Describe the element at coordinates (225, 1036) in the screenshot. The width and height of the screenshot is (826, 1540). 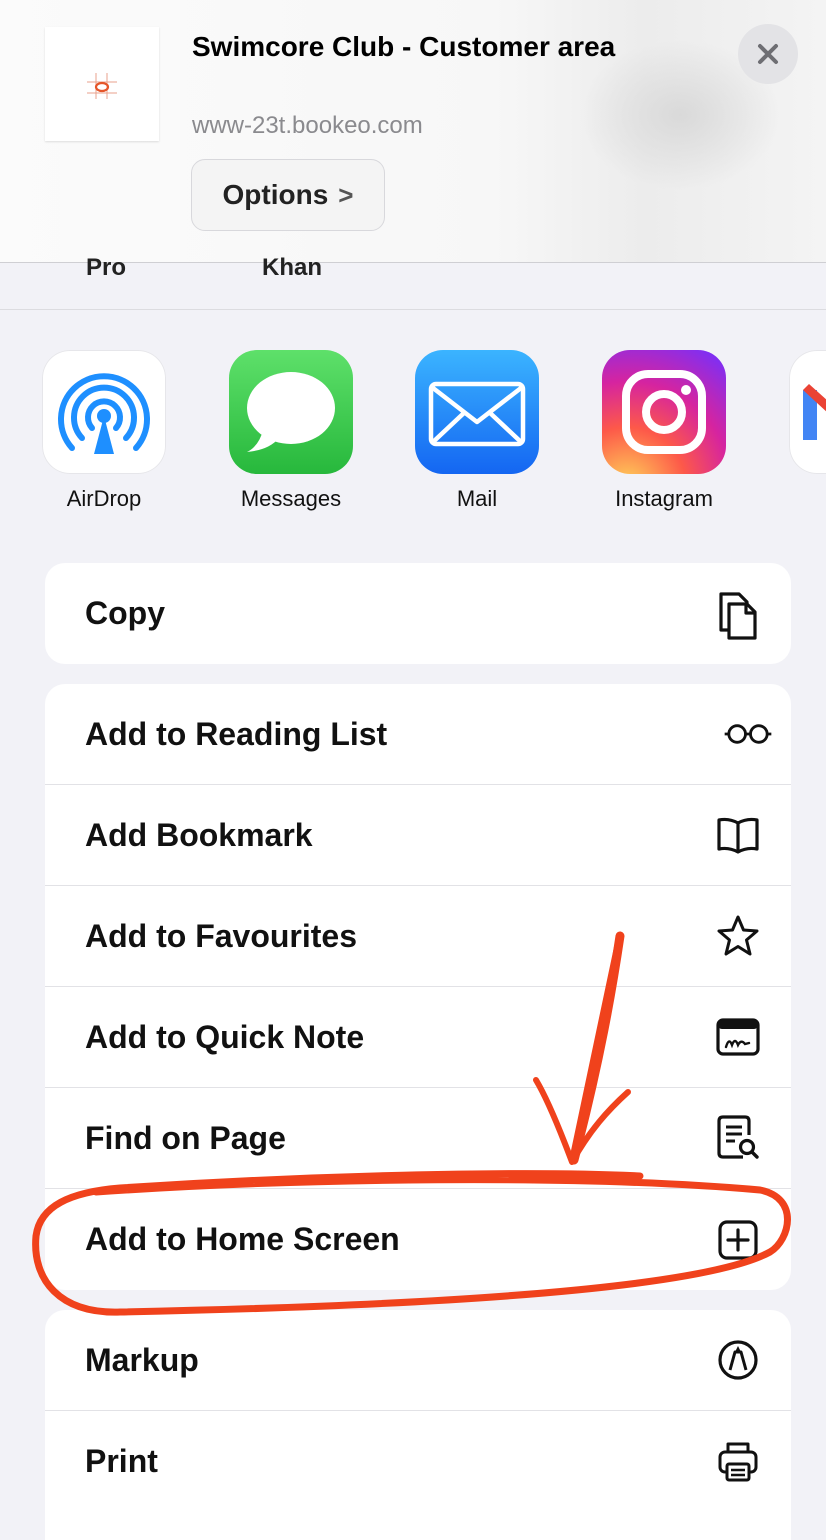
I see `action-label: Add to Quick Note` at that location.